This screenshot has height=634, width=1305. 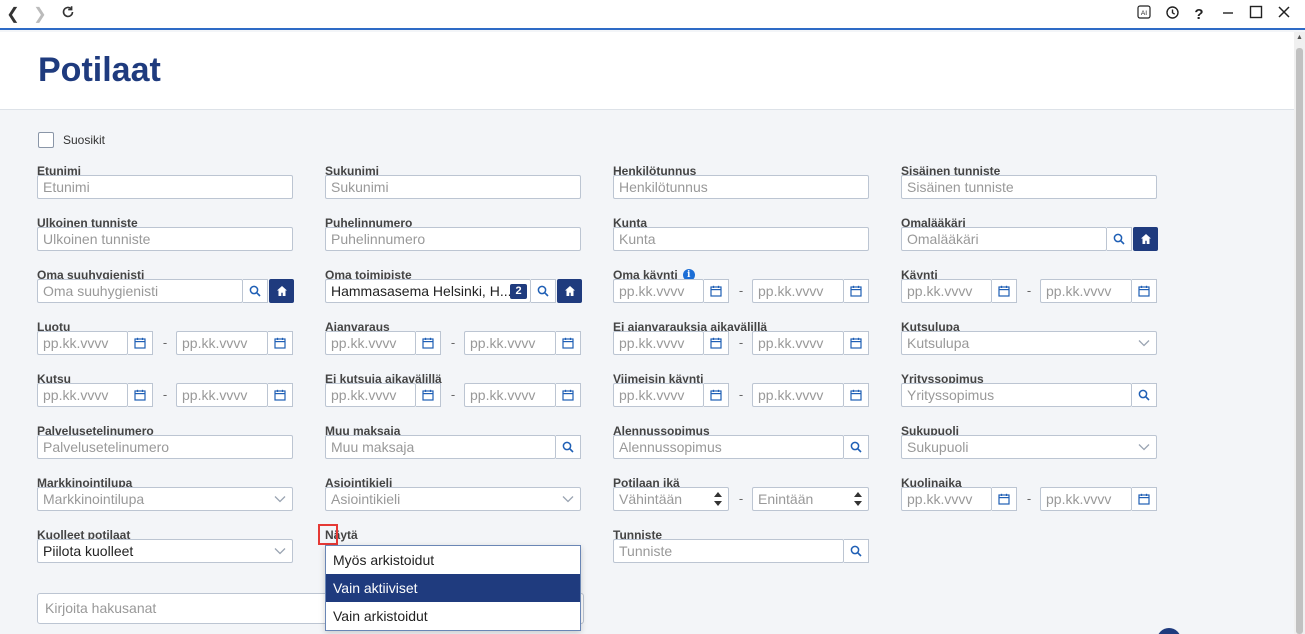 I want to click on favorites-checkbox, so click(x=46, y=140).